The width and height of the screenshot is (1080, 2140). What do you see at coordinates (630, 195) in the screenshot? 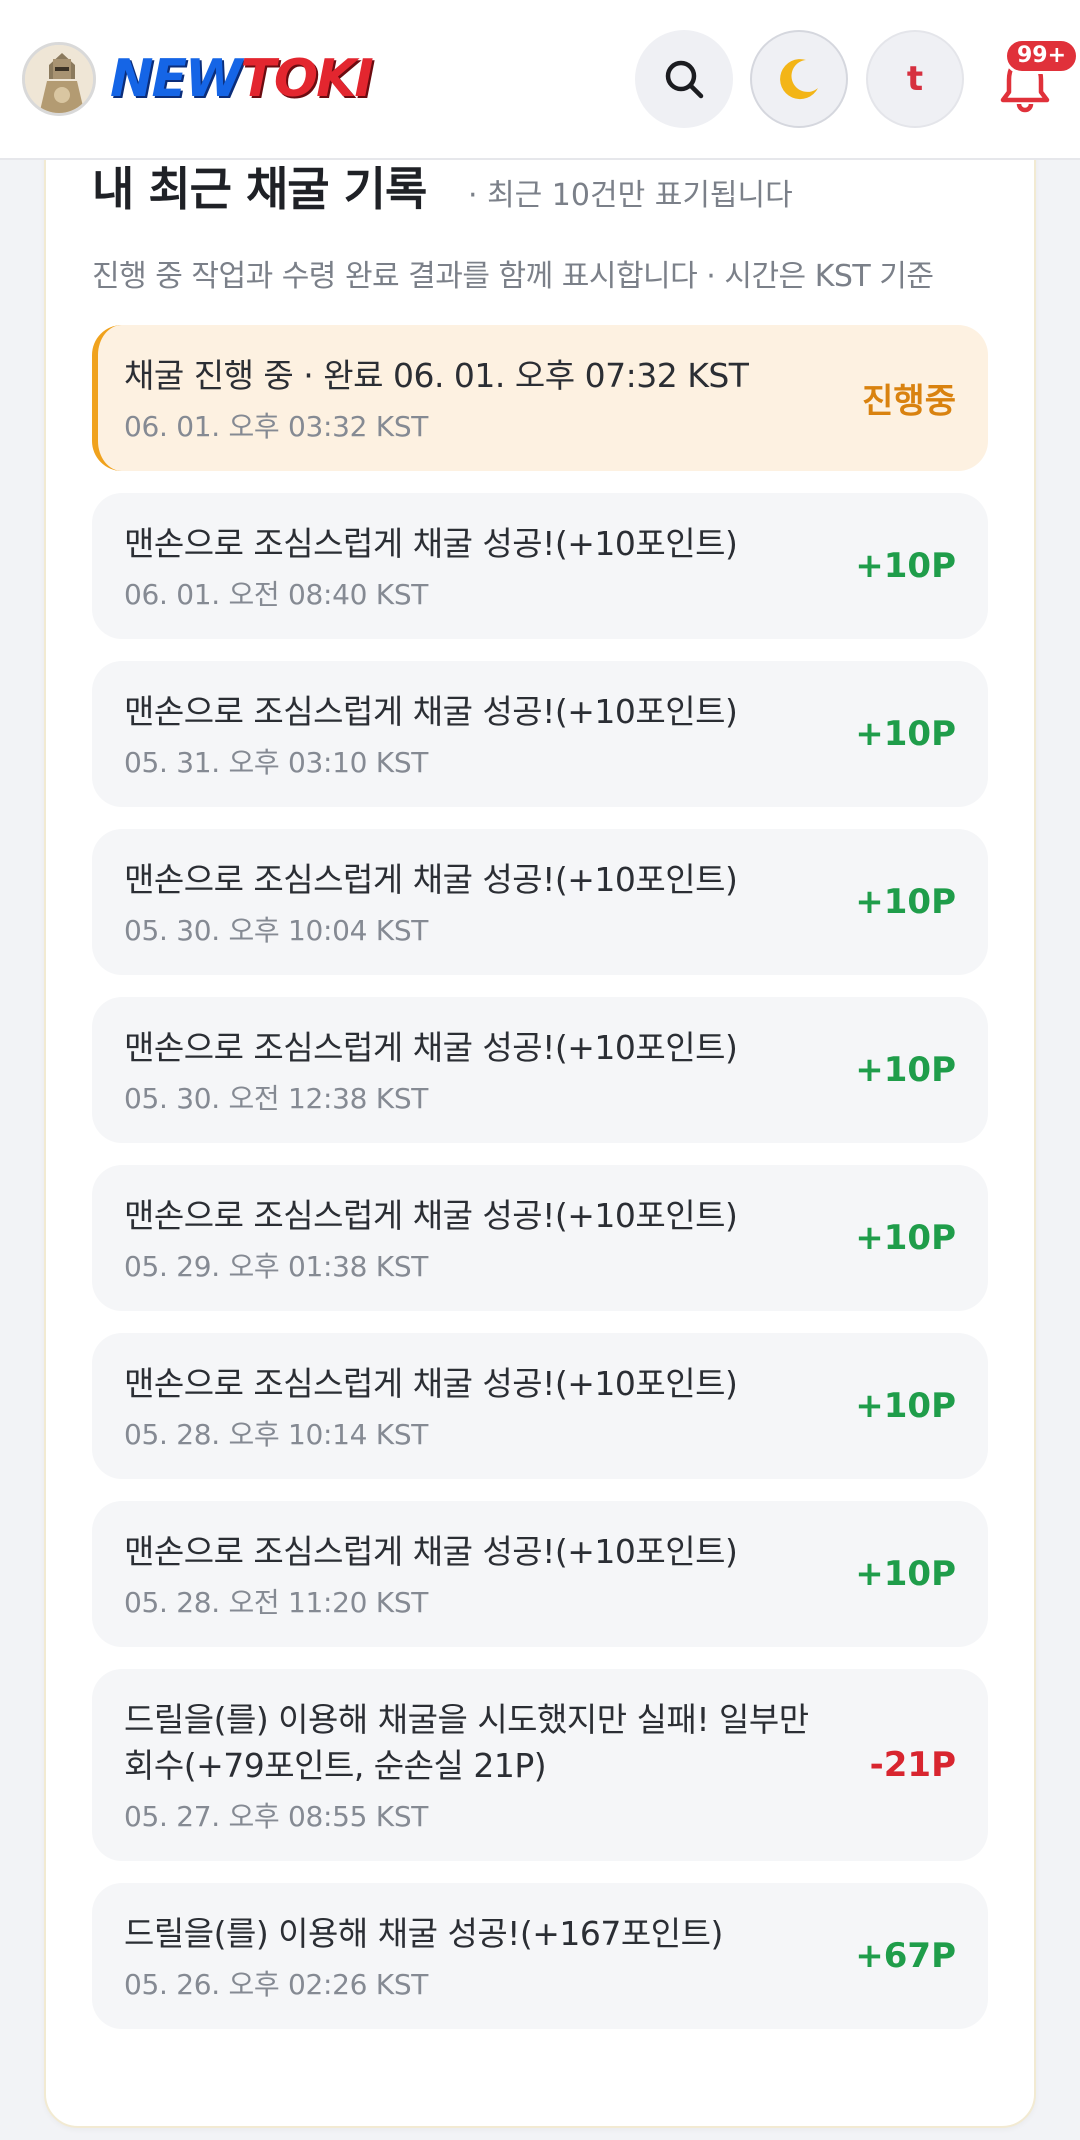
I see `section-note: · 최근 10건만 표기됩니다` at bounding box center [630, 195].